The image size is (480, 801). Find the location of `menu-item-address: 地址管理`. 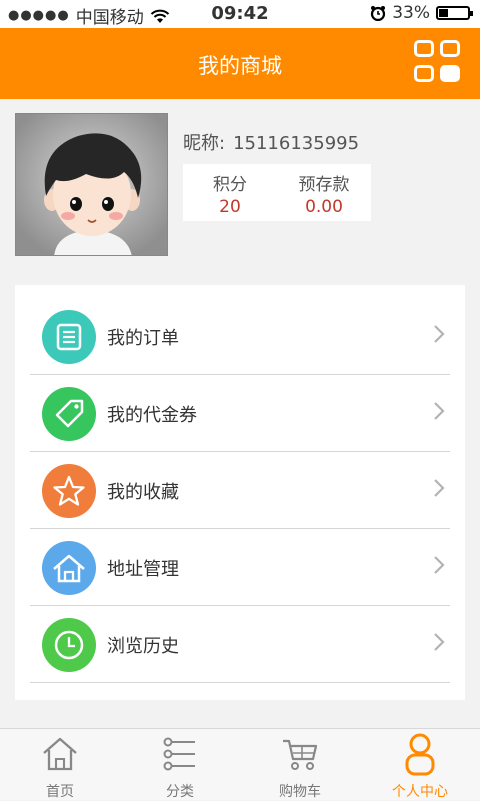

menu-item-address: 地址管理 is located at coordinates (240, 567).